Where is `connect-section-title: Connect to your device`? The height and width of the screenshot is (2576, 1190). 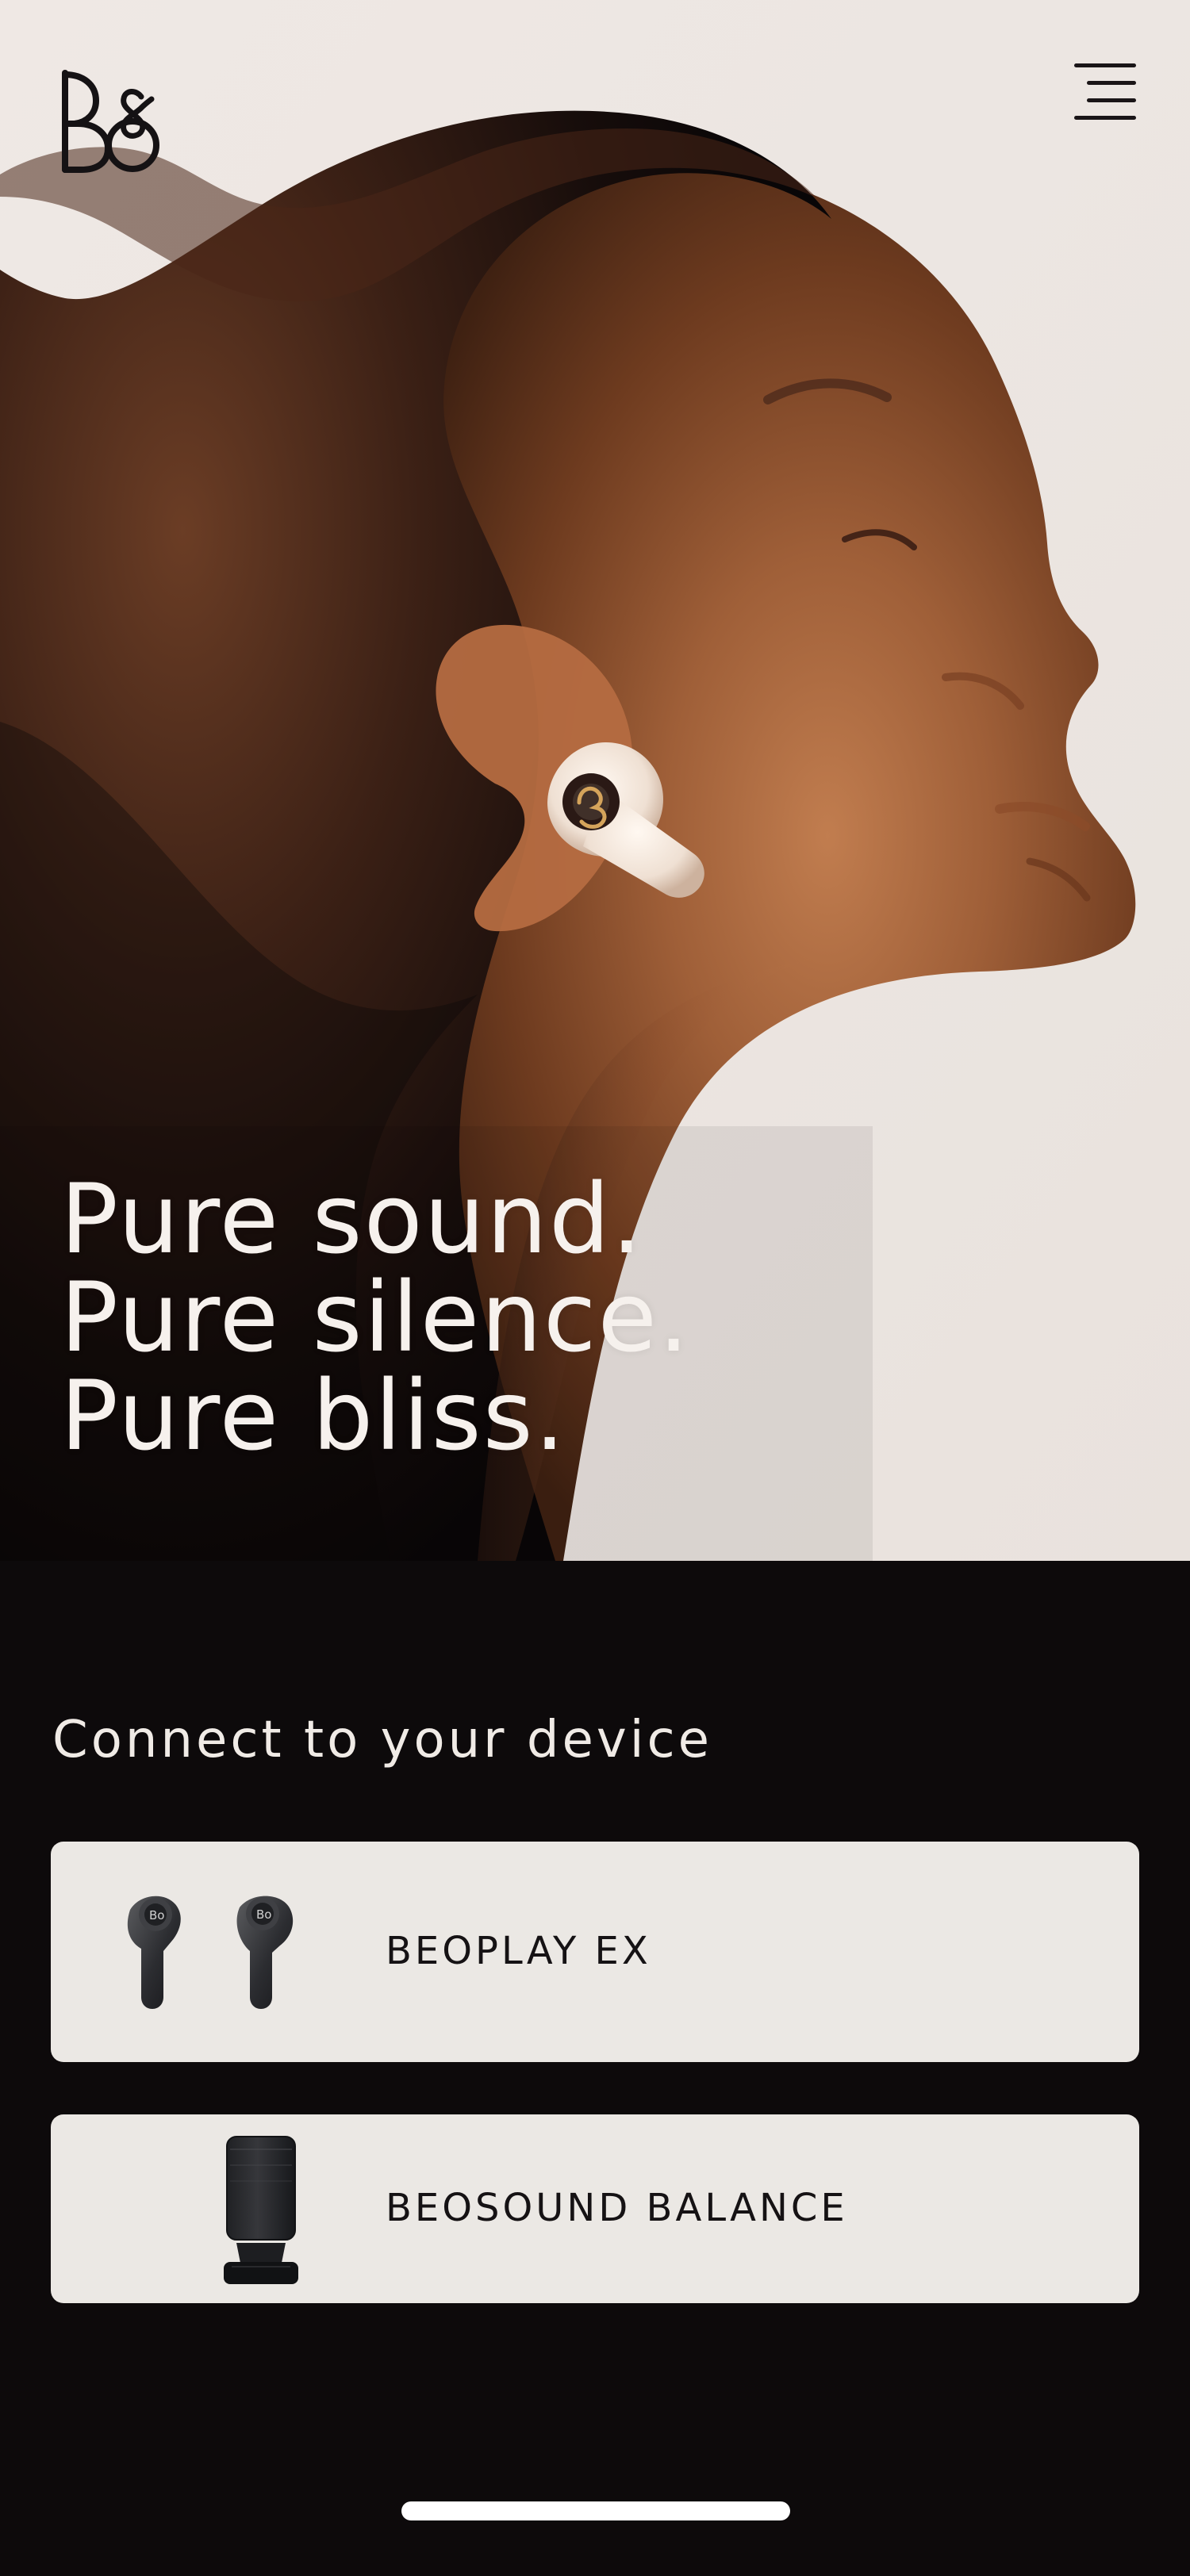
connect-section-title: Connect to your device is located at coordinates (382, 1740).